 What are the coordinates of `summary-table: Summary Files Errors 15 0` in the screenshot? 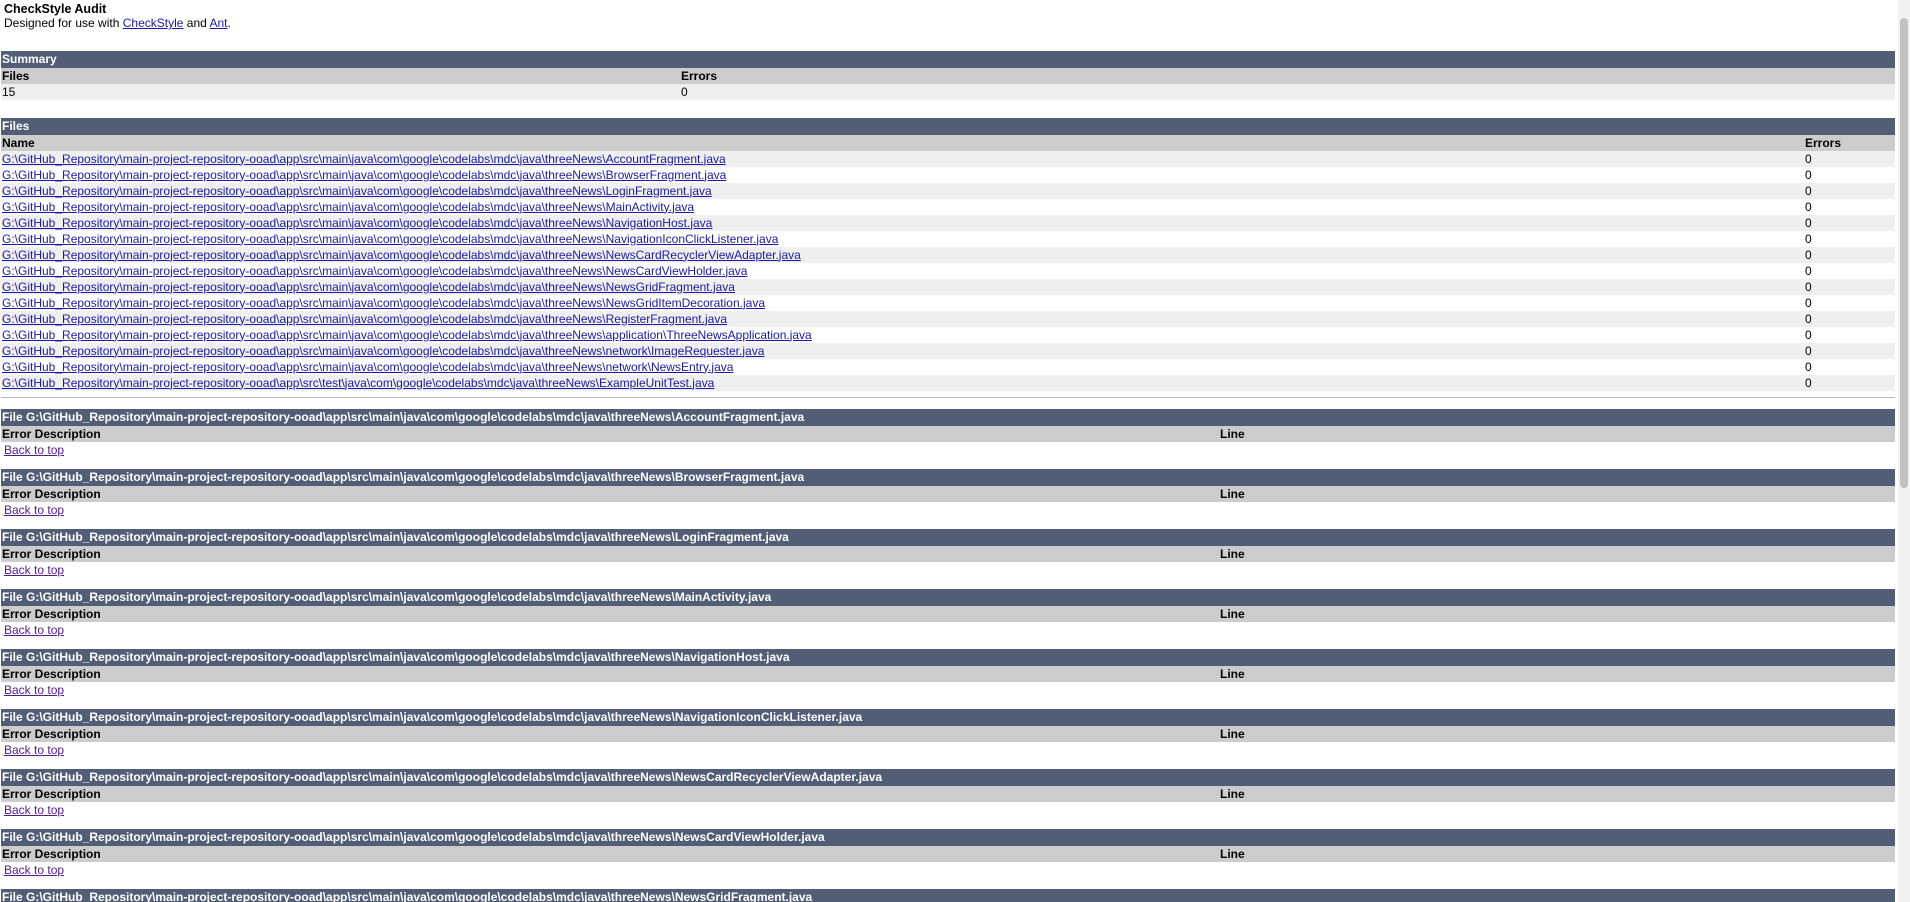 It's located at (948, 75).